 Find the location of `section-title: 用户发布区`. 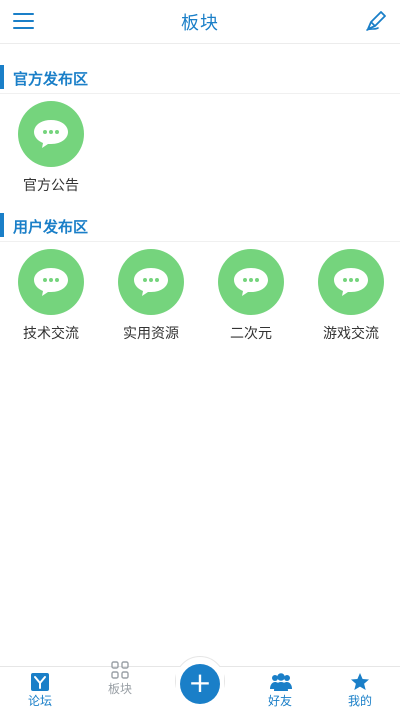

section-title: 用户发布区 is located at coordinates (51, 227).